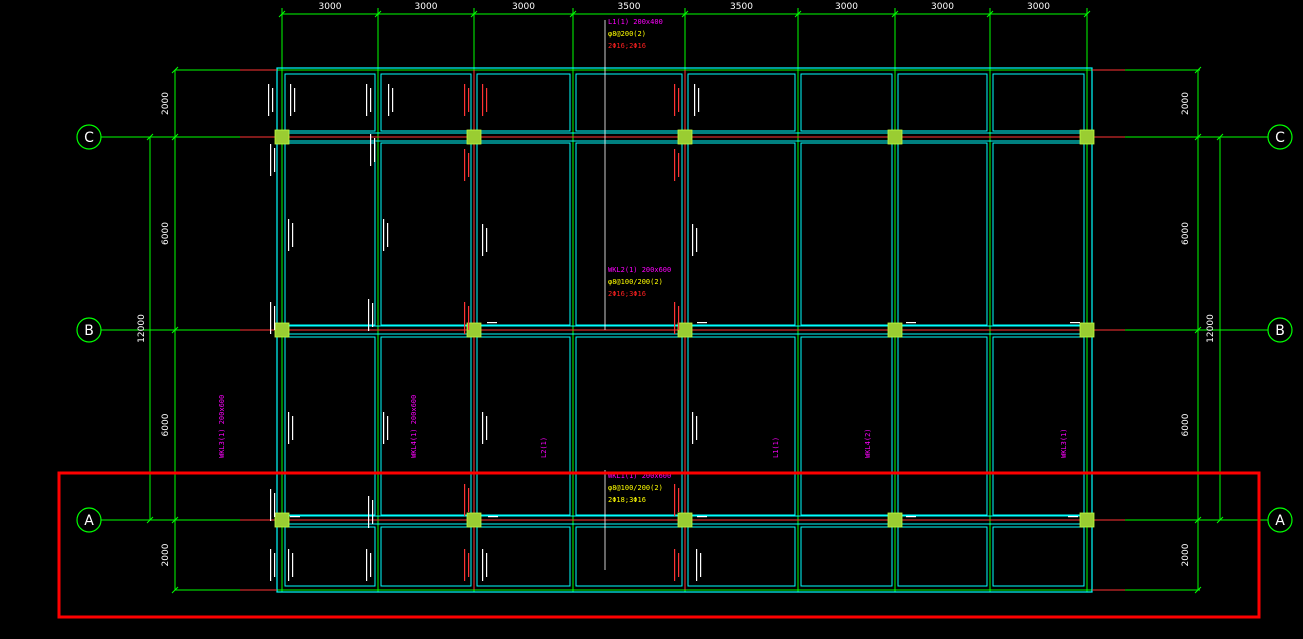  What do you see at coordinates (629, 7) in the screenshot?
I see `dimension-text-top: 3500` at bounding box center [629, 7].